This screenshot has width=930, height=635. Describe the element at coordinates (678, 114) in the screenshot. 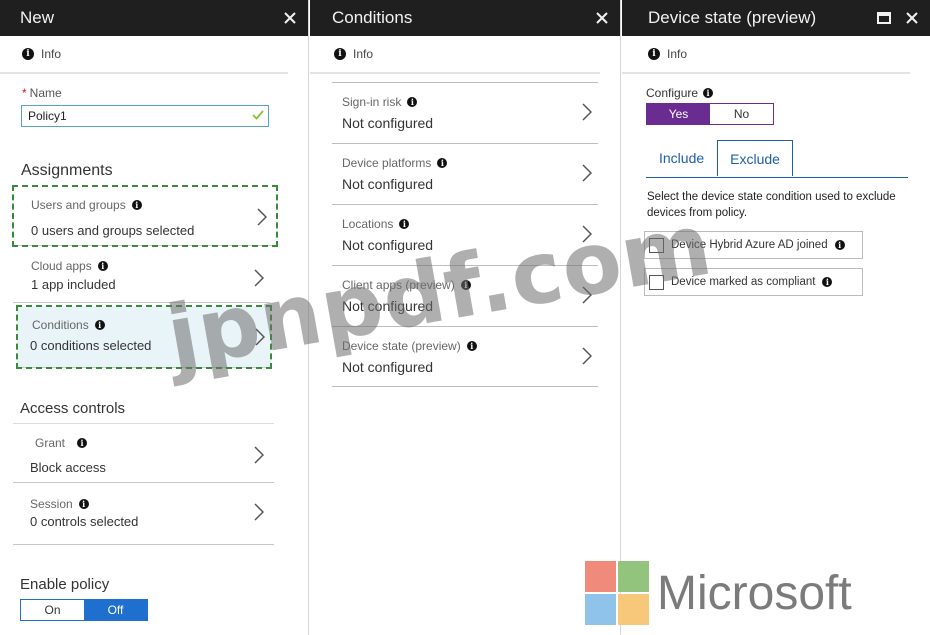

I see `configure-yes-option: Yes` at that location.